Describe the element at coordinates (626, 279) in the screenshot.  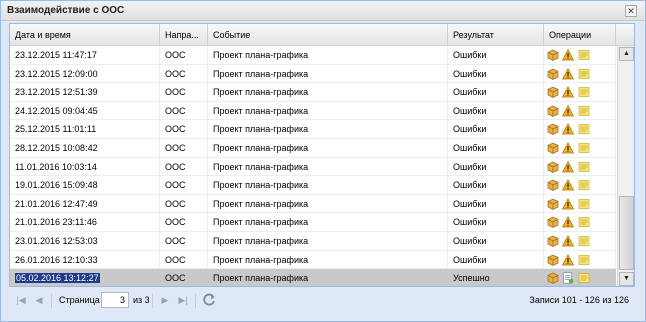
I see `scroll-down-icon: ▼` at that location.